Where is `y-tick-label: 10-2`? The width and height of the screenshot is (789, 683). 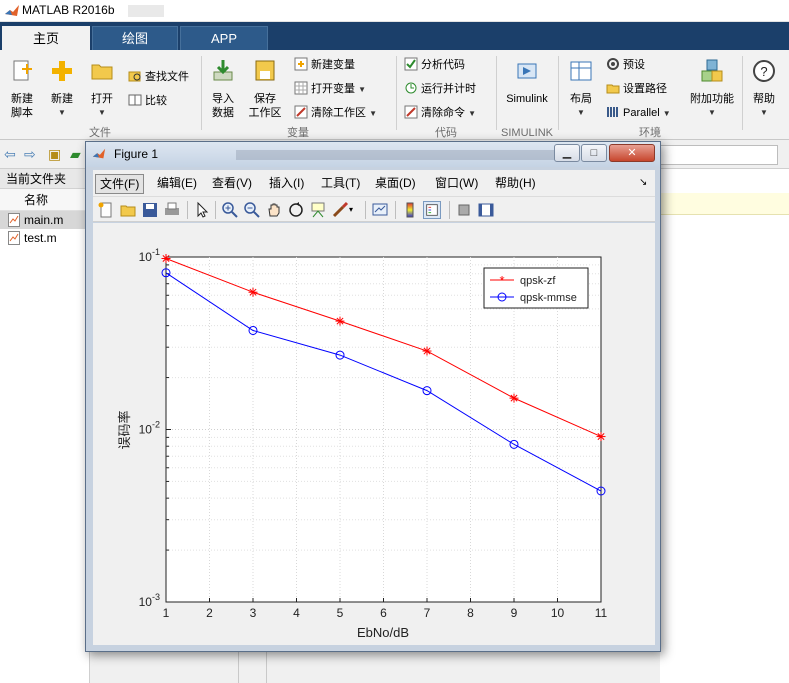 y-tick-label: 10-2 is located at coordinates (149, 428).